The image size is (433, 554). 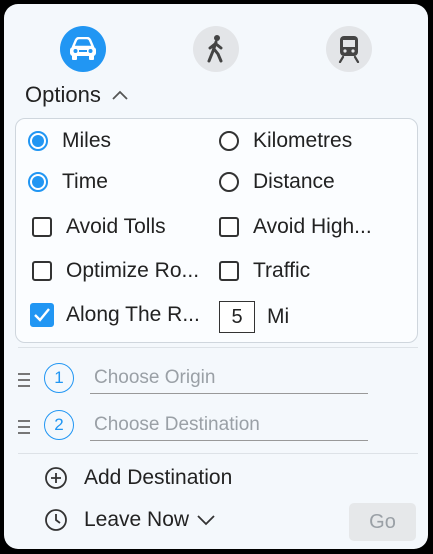 I want to click on route-stop-origin: 1, so click(x=198, y=383).